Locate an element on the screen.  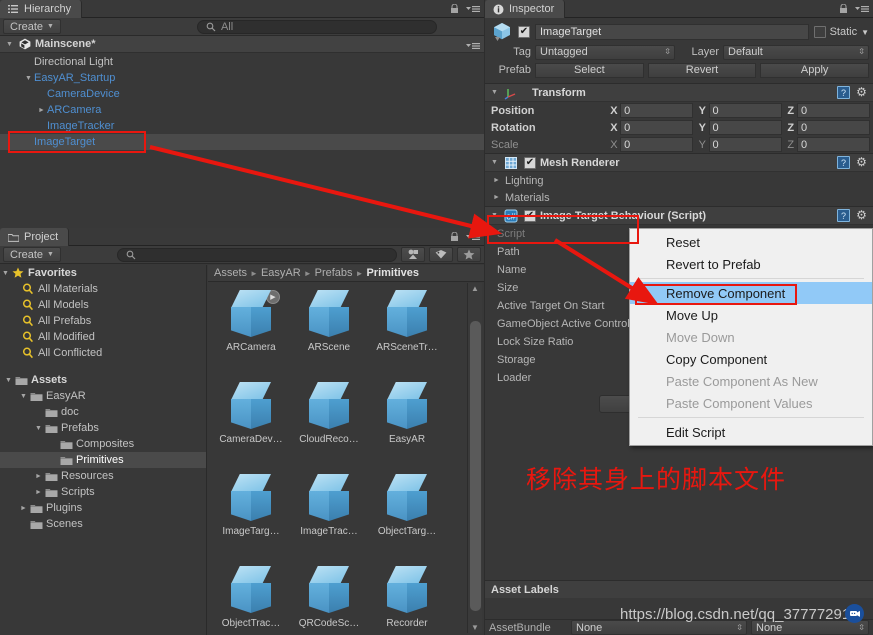
project-tree-item-plugins: ► Plugins is located at coordinates (103, 508).